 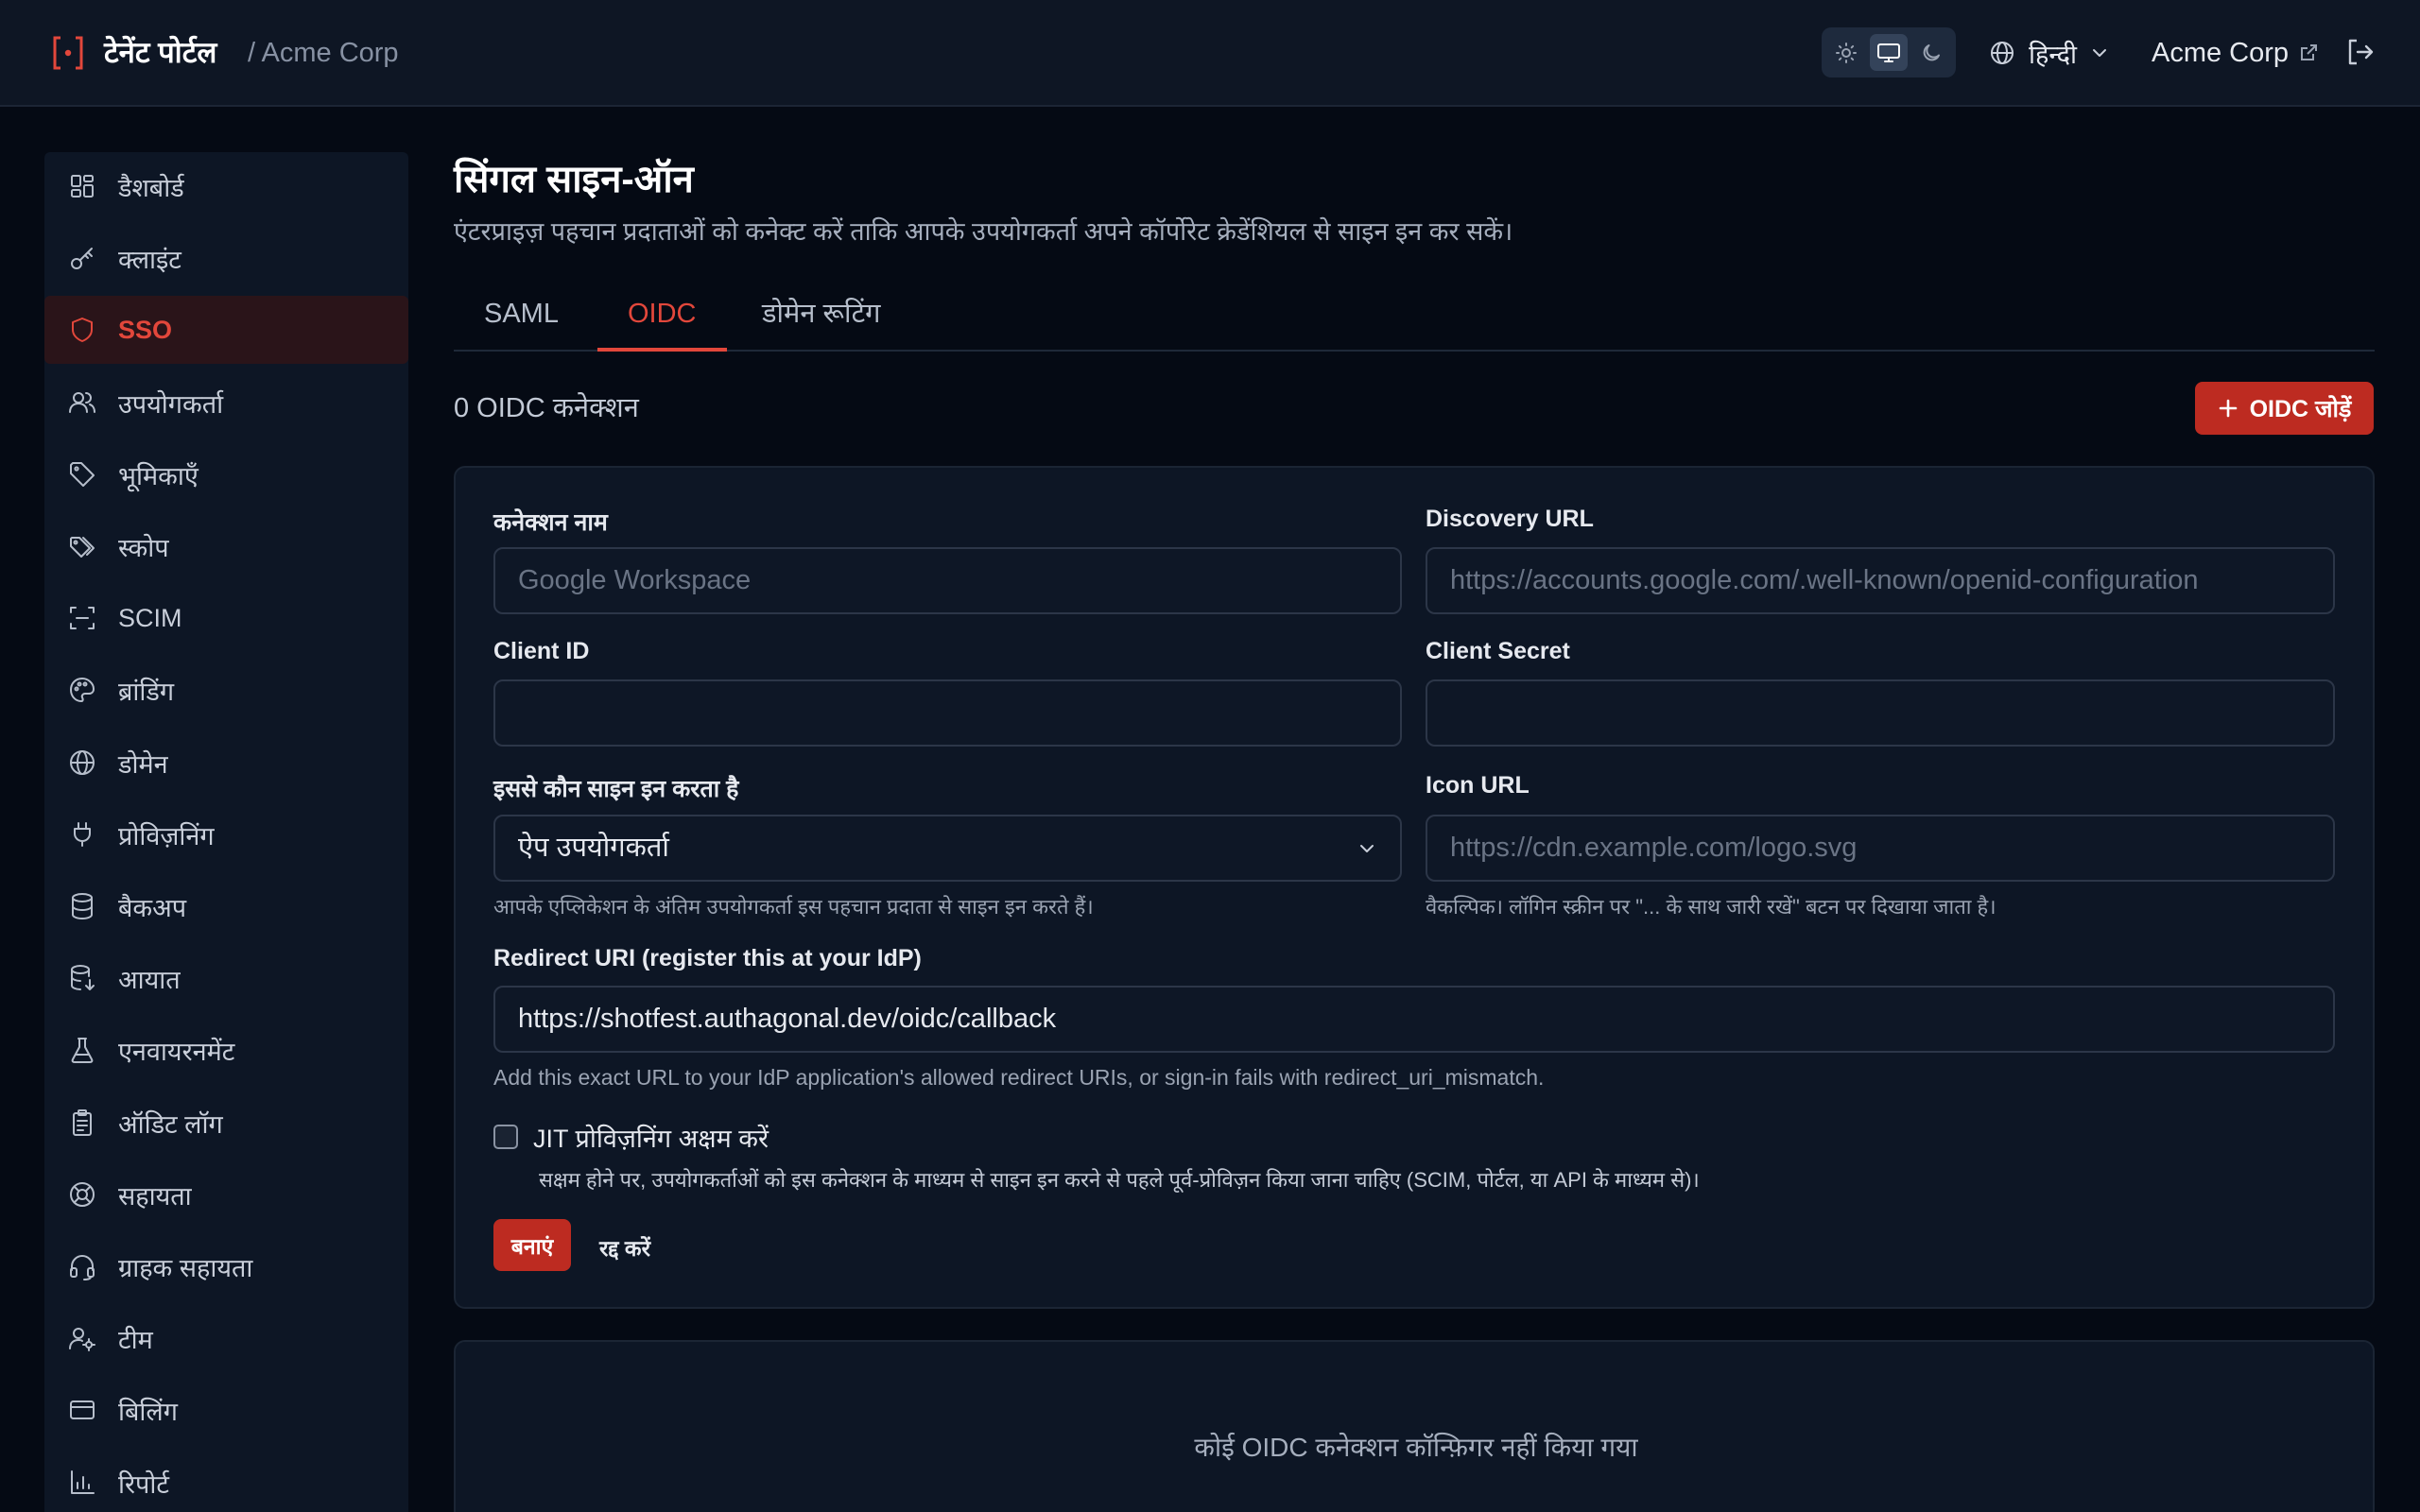 What do you see at coordinates (707, 958) in the screenshot?
I see `redirect-uri-label: Redirect URI (register this at your IdP)` at bounding box center [707, 958].